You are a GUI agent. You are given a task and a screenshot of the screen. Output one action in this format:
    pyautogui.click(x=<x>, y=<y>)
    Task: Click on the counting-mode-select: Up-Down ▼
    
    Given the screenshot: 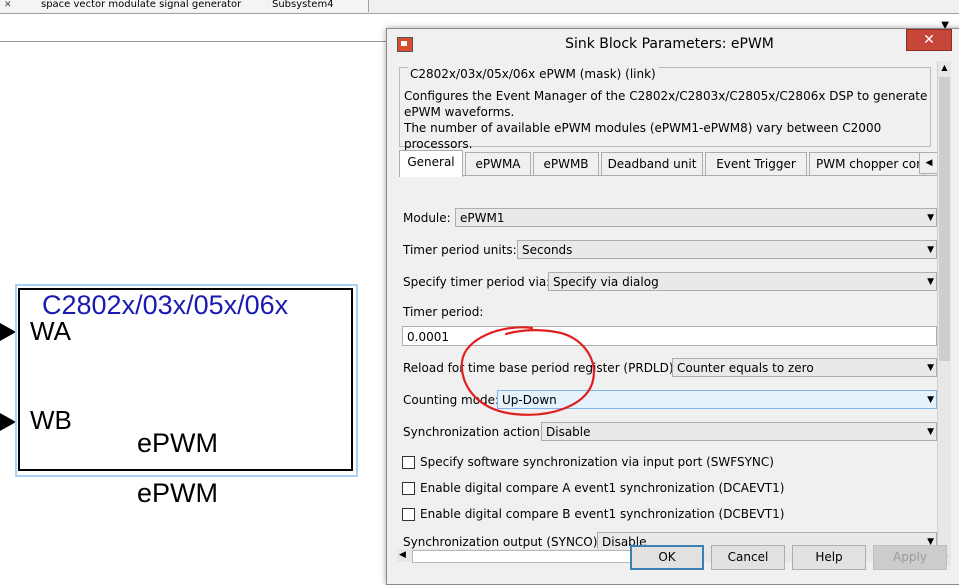 What is the action you would take?
    pyautogui.click(x=717, y=399)
    